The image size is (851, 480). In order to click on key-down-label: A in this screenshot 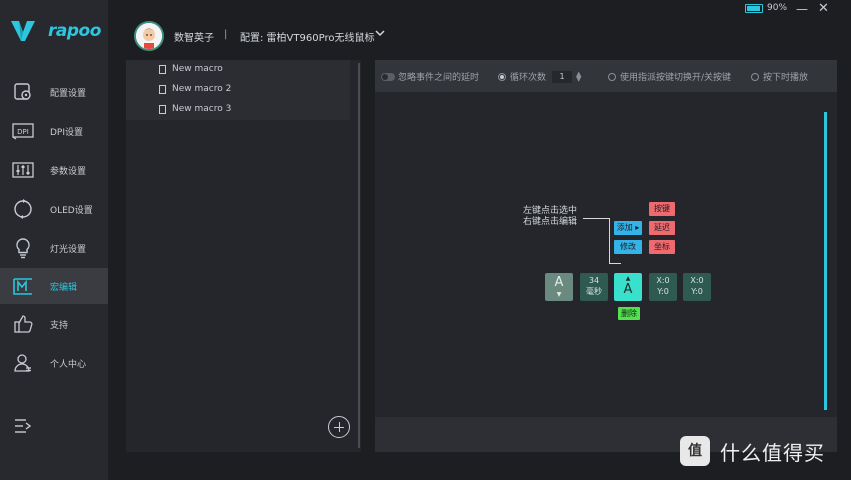, I will do `click(559, 282)`.